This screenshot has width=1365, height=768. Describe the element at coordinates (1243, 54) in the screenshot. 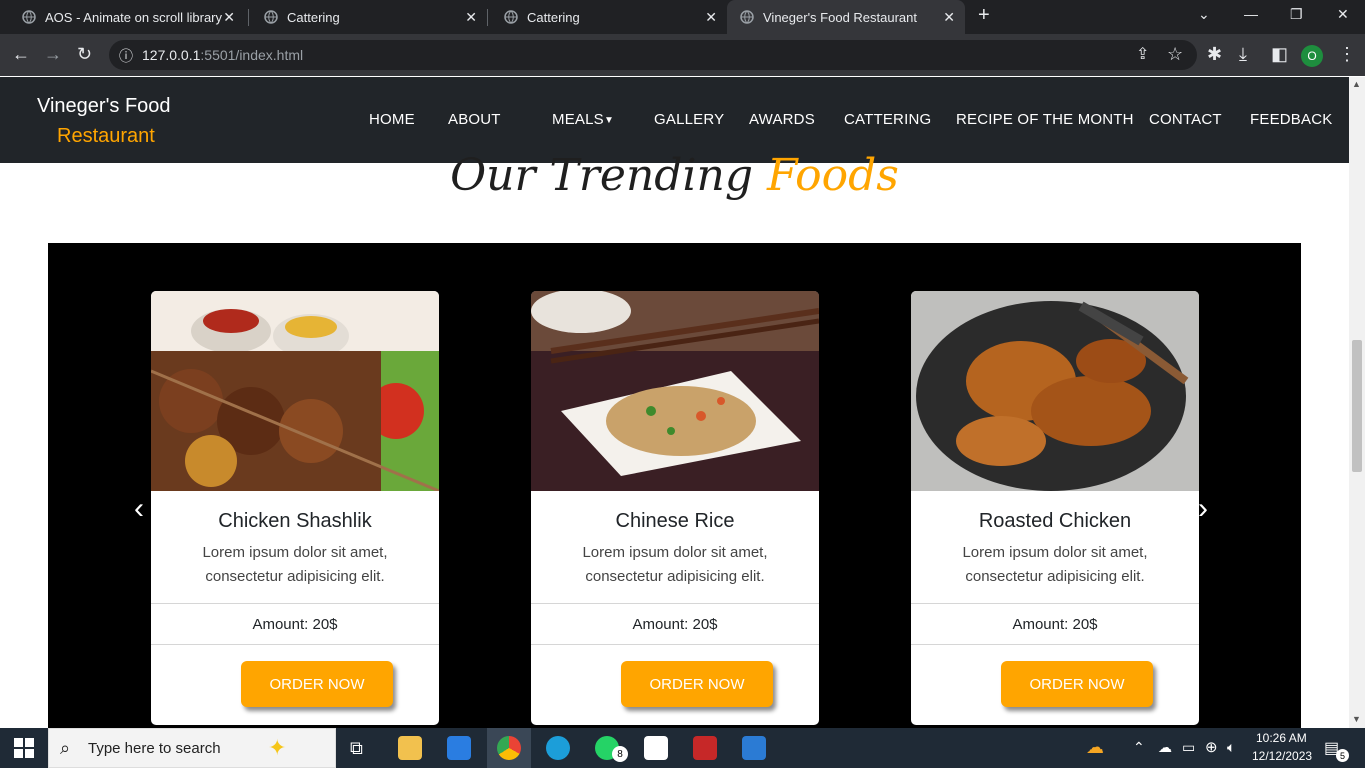

I see `download-icon: ⤓` at that location.